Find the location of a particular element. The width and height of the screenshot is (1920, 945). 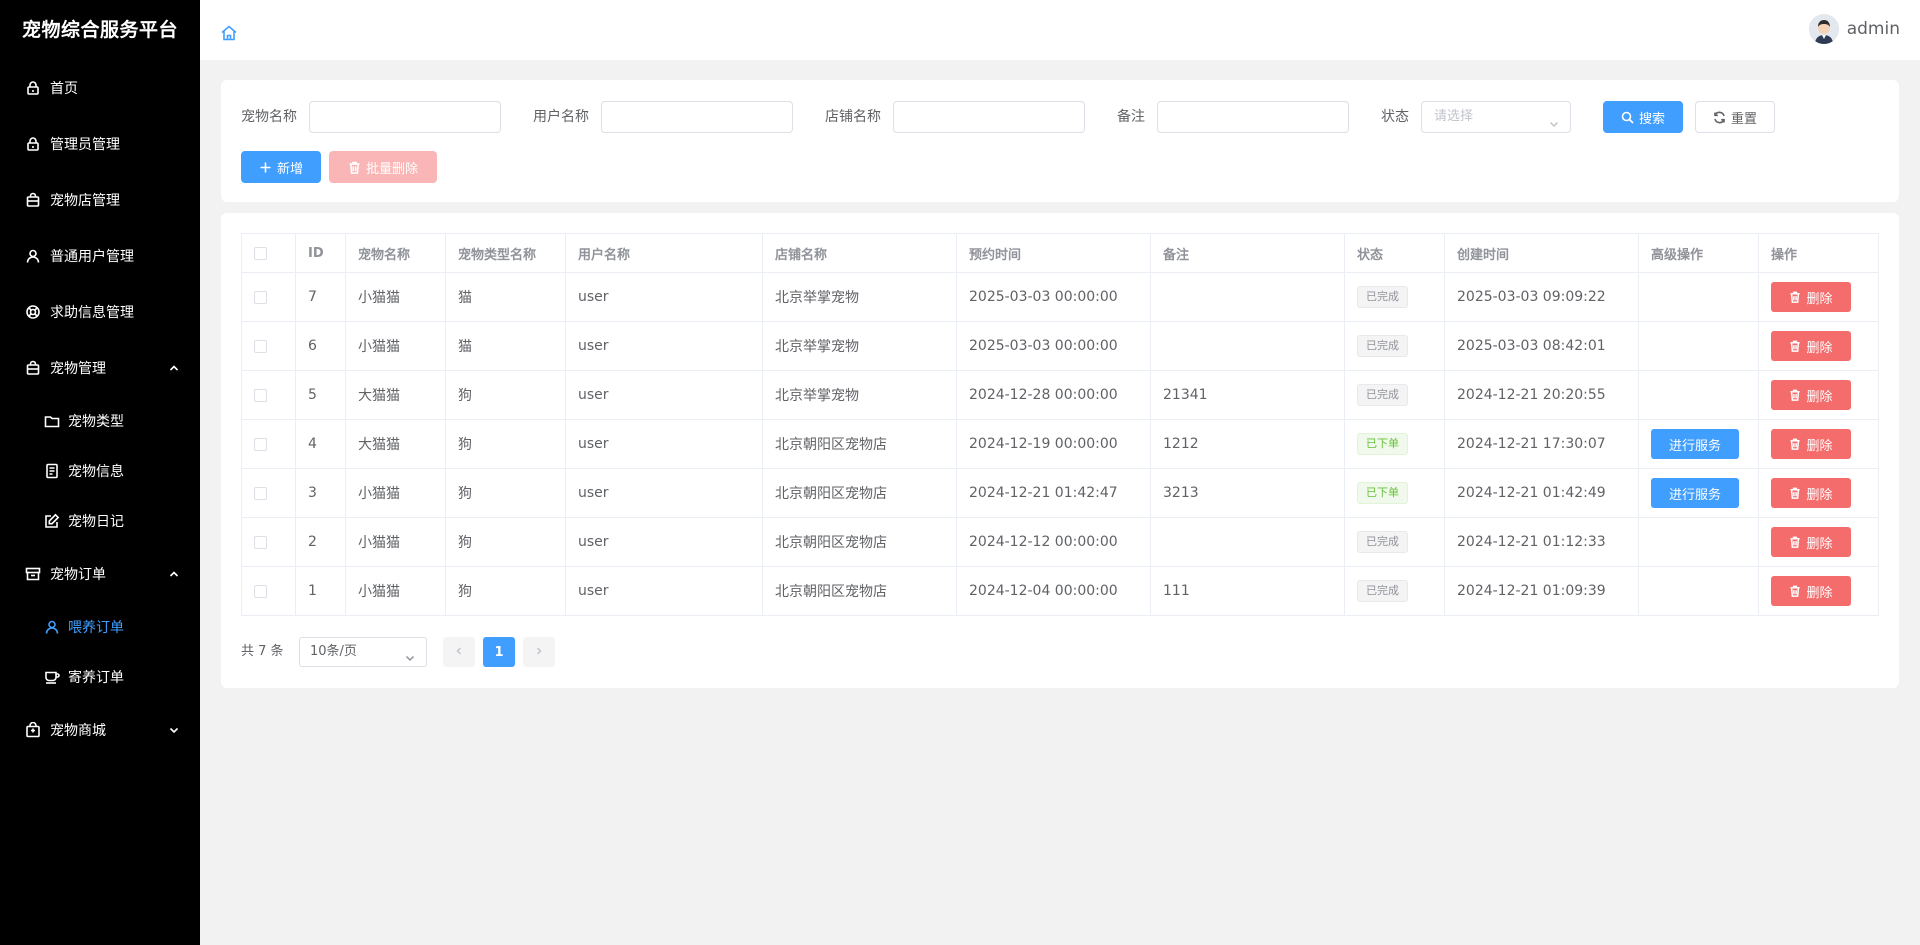

cell-id: 4 is located at coordinates (320, 444).